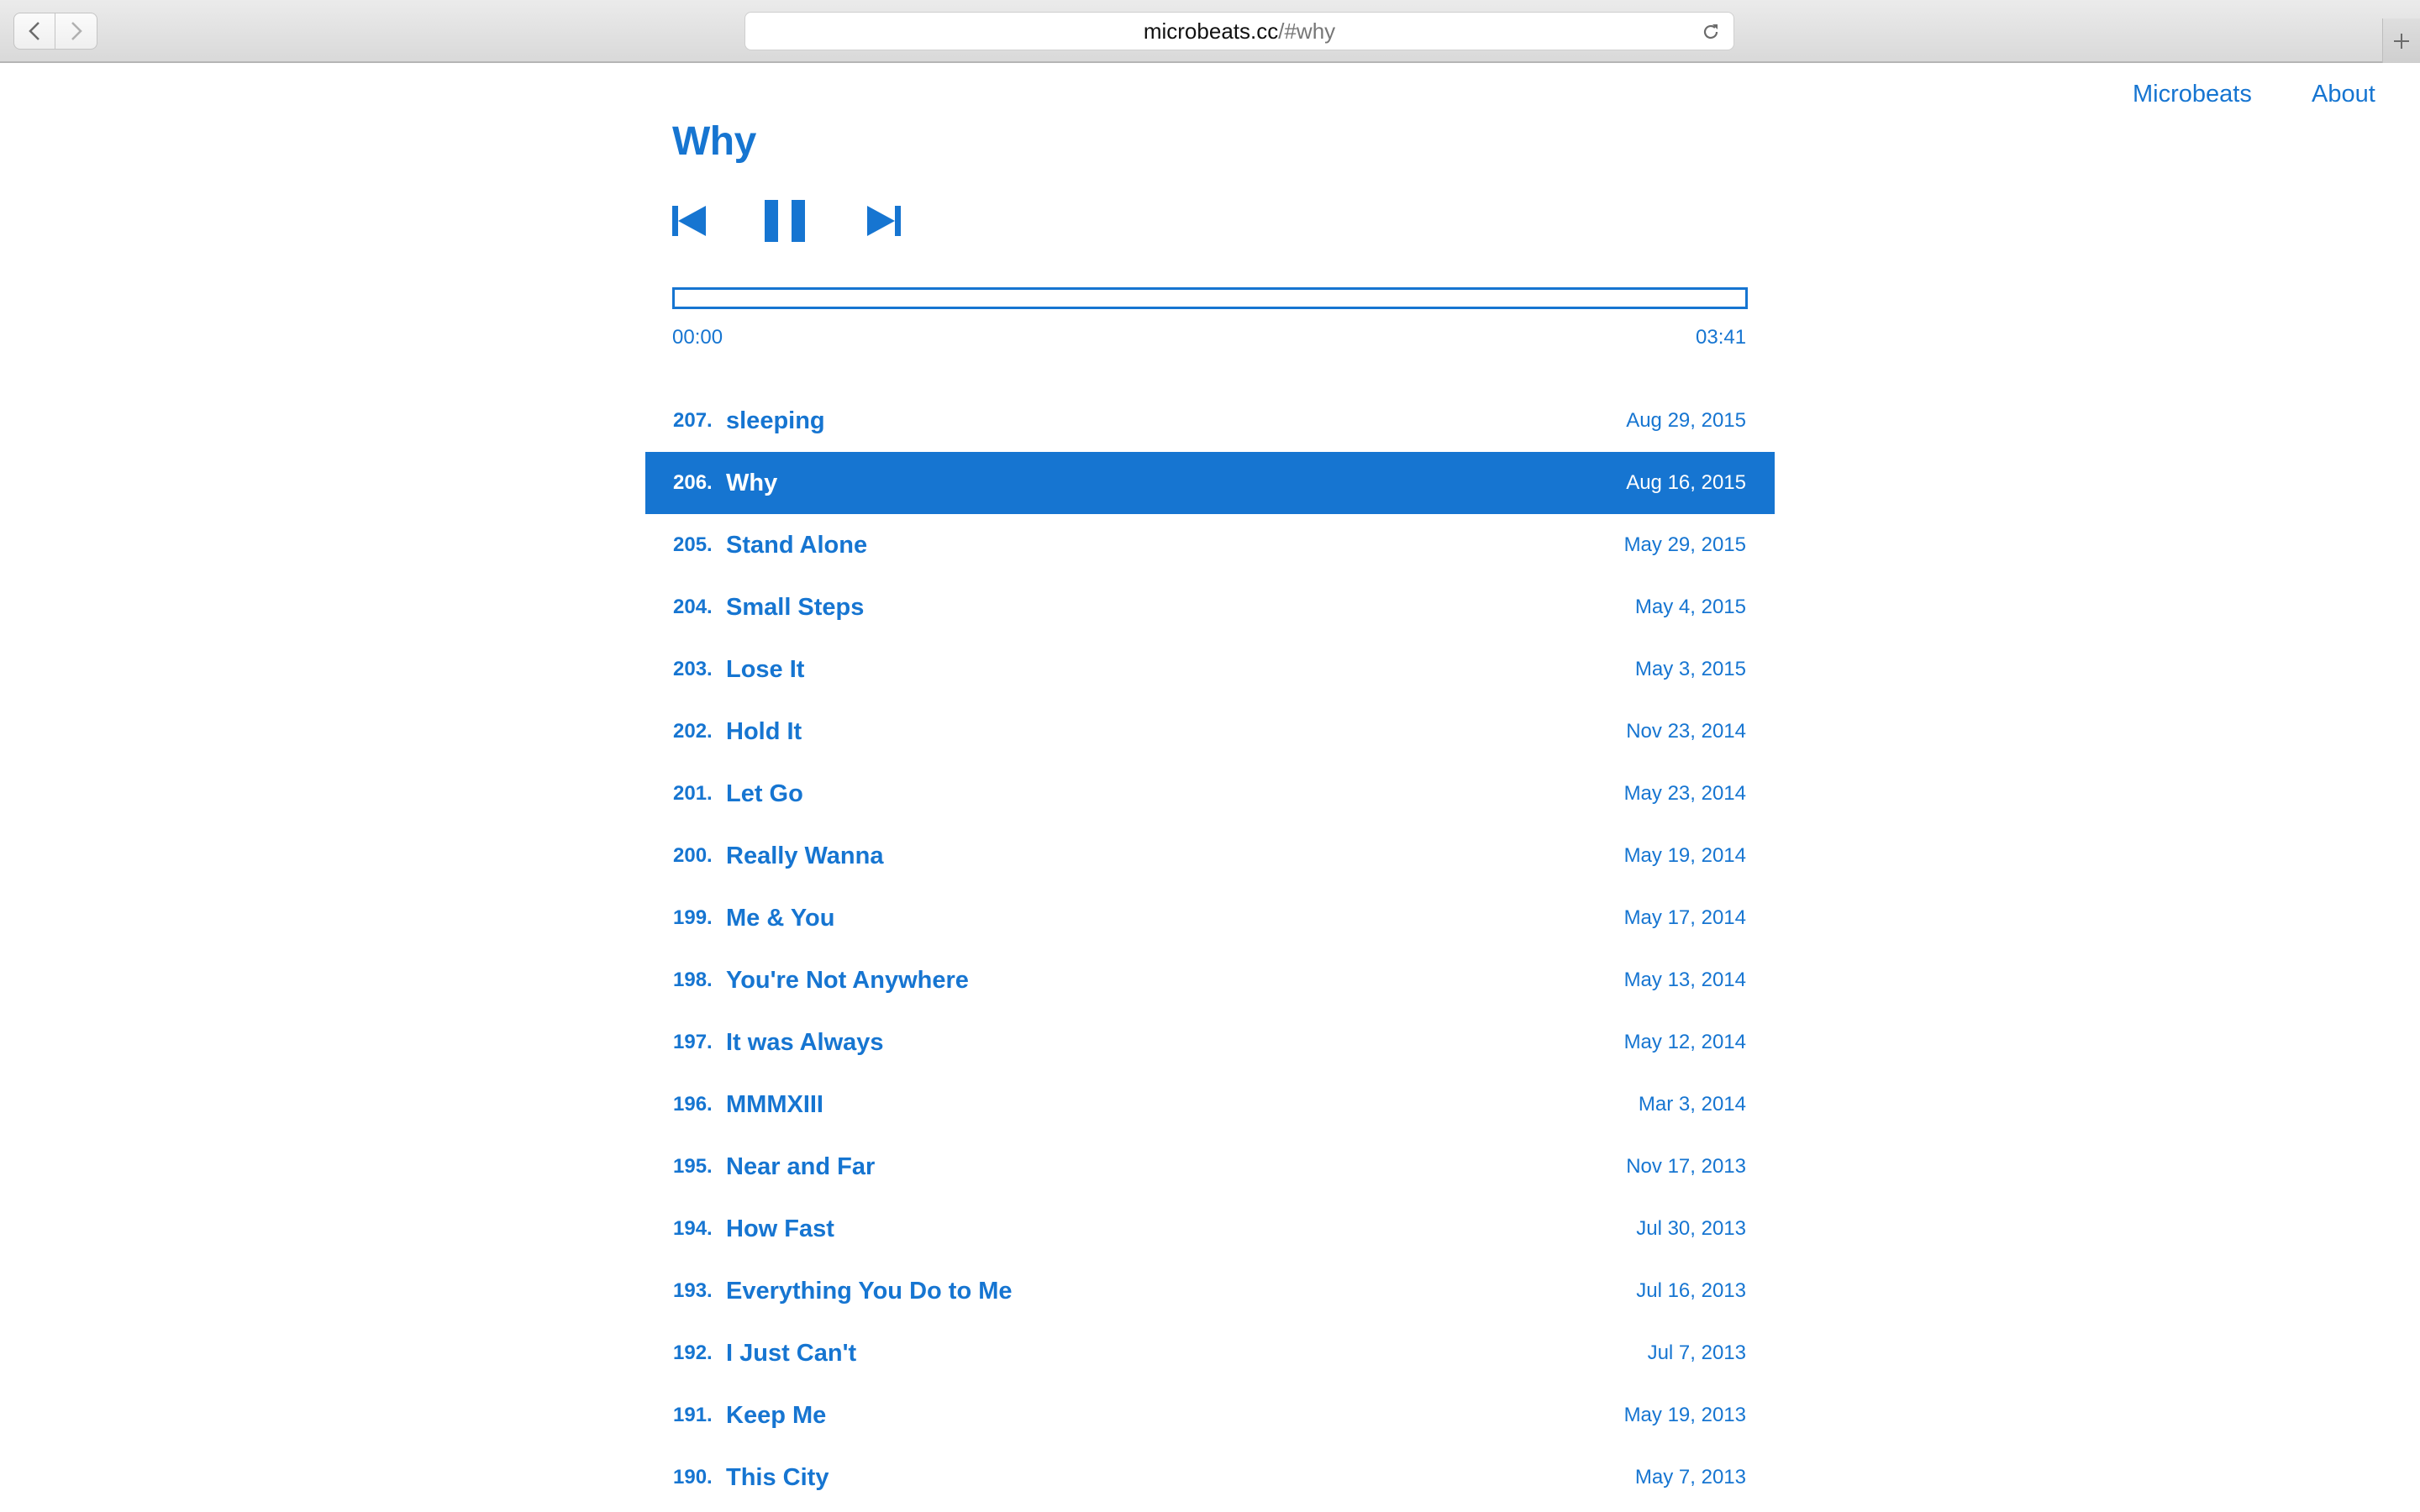 This screenshot has width=2420, height=1512. I want to click on track-row: 207. sleeping Aug 29, 2015, so click(1210, 421).